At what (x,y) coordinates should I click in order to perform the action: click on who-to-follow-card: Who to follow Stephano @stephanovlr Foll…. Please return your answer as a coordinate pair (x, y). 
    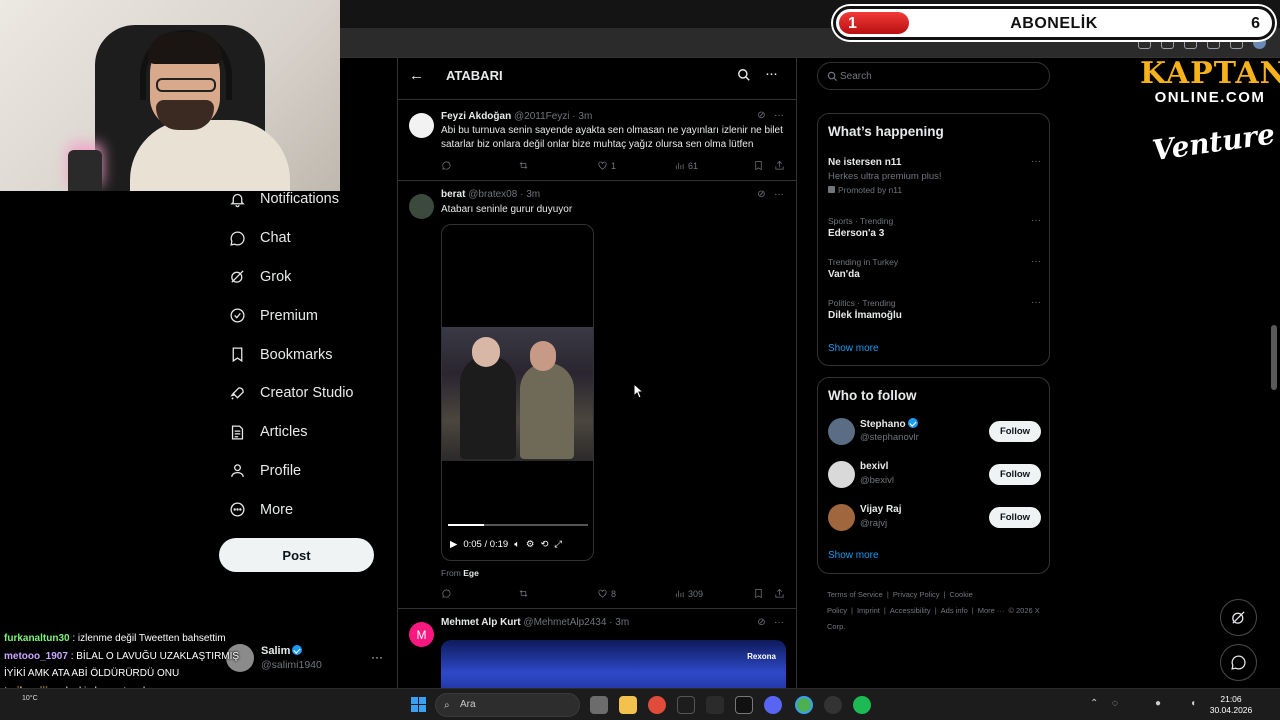
    Looking at the image, I should click on (933, 475).